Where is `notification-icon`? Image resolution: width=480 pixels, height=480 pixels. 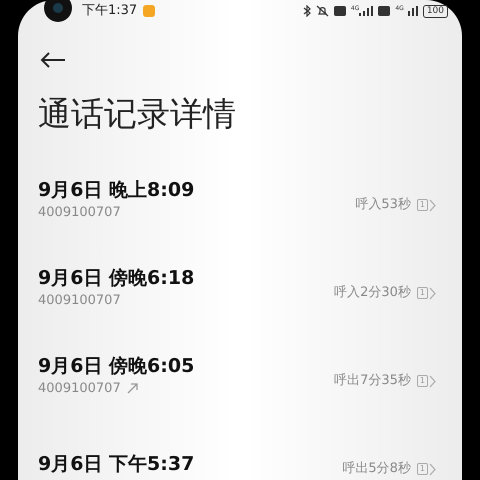
notification-icon is located at coordinates (149, 11).